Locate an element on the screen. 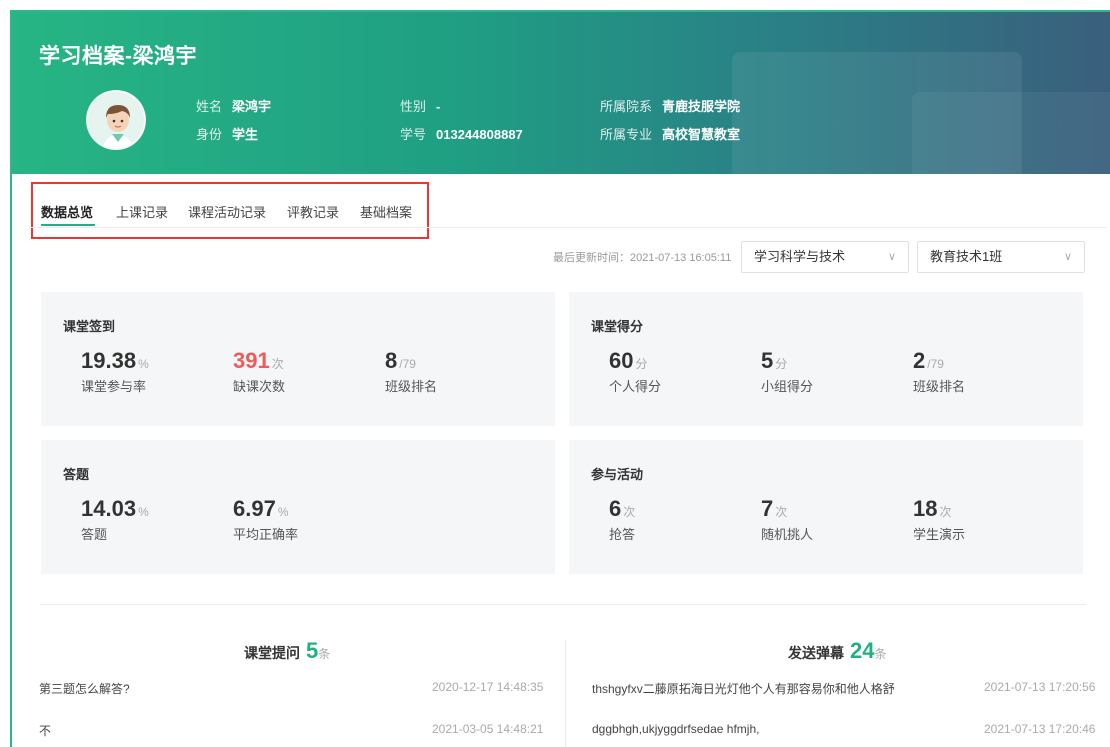 This screenshot has width=1110, height=747. stat-value: 19.38 is located at coordinates (109, 360).